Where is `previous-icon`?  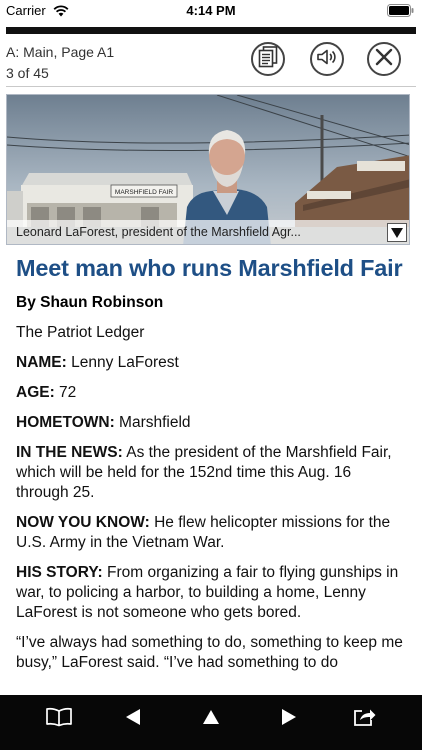
previous-icon is located at coordinates (133, 719).